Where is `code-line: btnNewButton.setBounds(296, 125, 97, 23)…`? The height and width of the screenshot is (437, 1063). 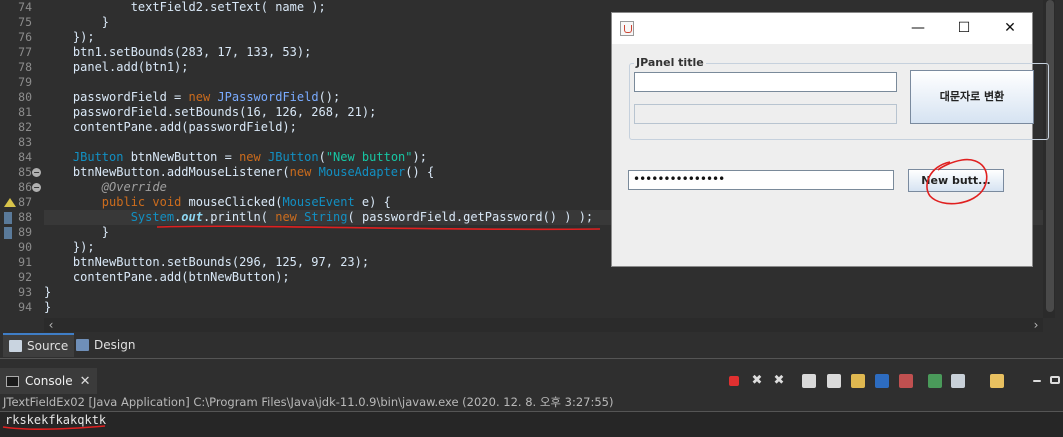 code-line: btnNewButton.setBounds(296, 125, 97, 23)… is located at coordinates (206, 262).